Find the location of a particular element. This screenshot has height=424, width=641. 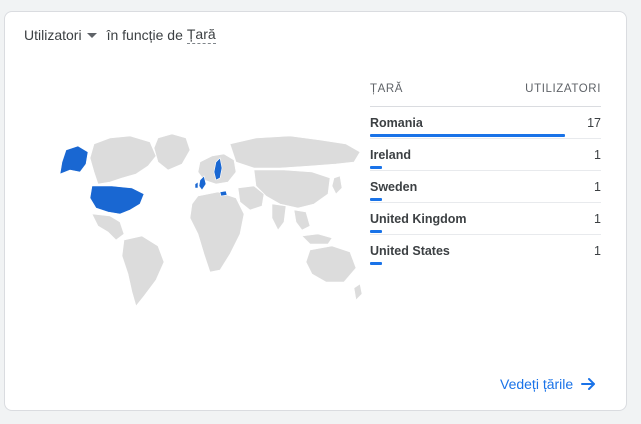

map-south-america is located at coordinates (143, 271).